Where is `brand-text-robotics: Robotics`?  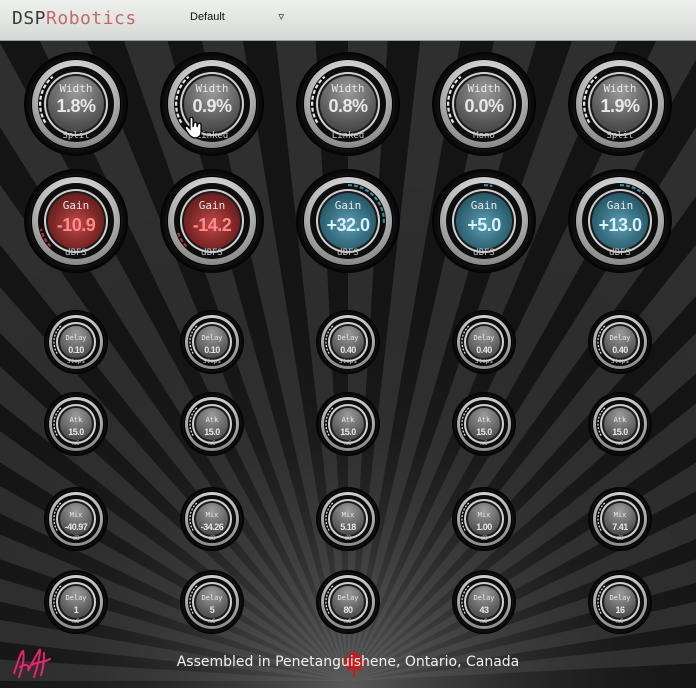
brand-text-robotics: Robotics is located at coordinates (91, 18).